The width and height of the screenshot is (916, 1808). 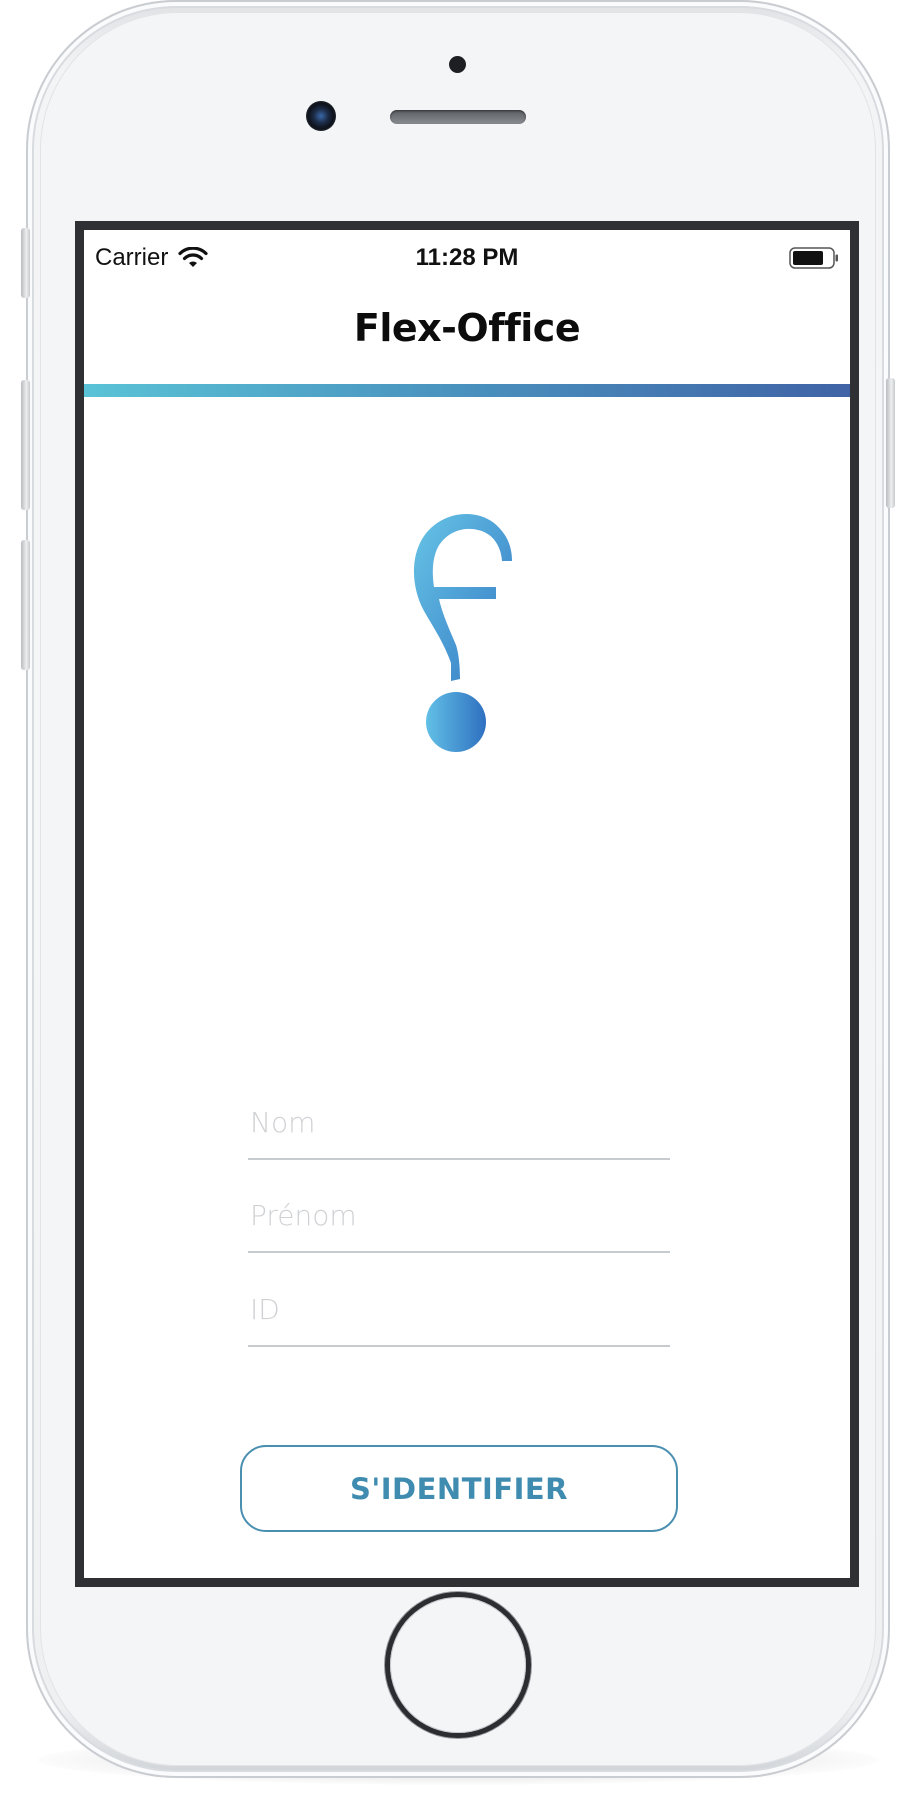 I want to click on volume-down-button, so click(x=25, y=605).